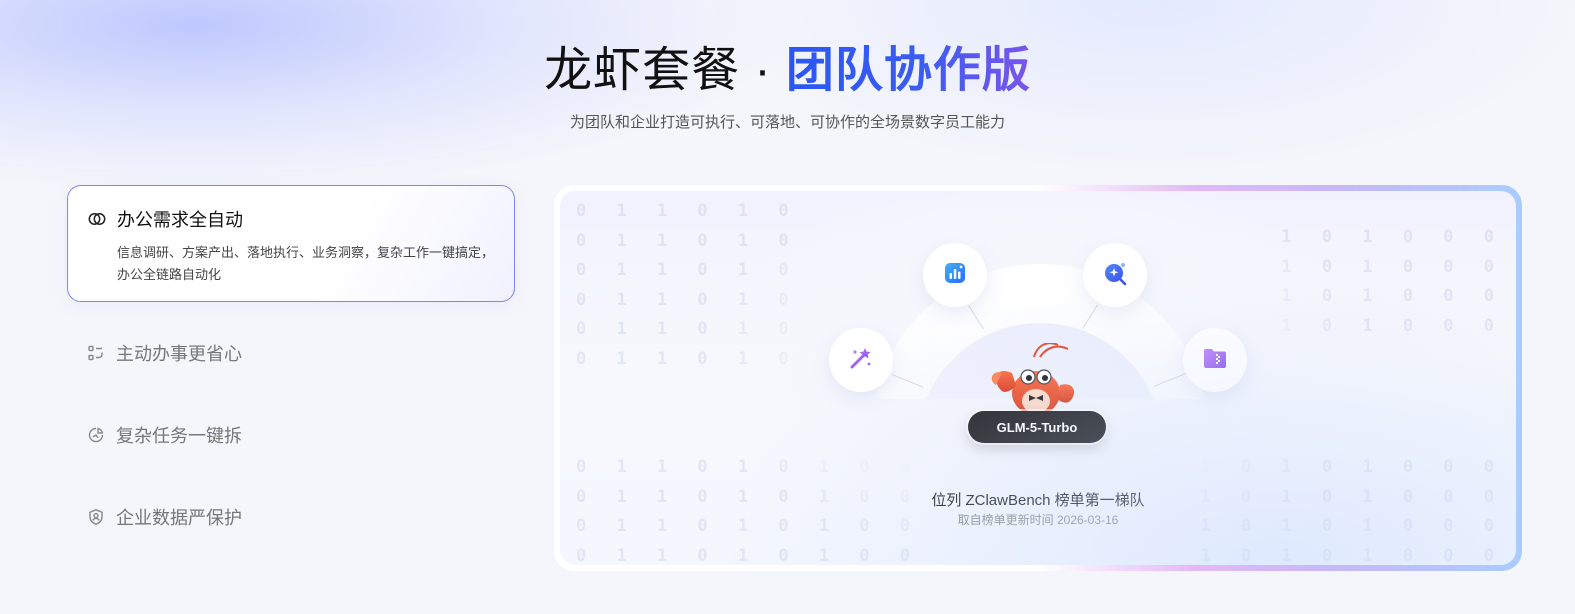  I want to click on feature-item-split: 复杂任务一键拆, so click(164, 435).